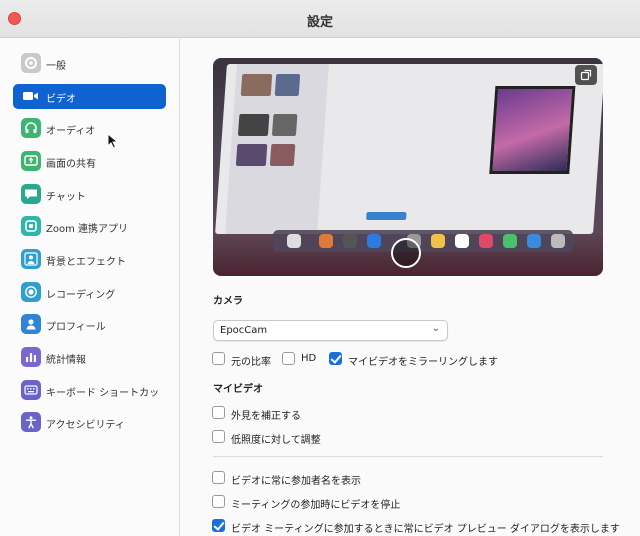 The height and width of the screenshot is (536, 640). What do you see at coordinates (31, 259) in the screenshot?
I see `person-background-icon` at bounding box center [31, 259].